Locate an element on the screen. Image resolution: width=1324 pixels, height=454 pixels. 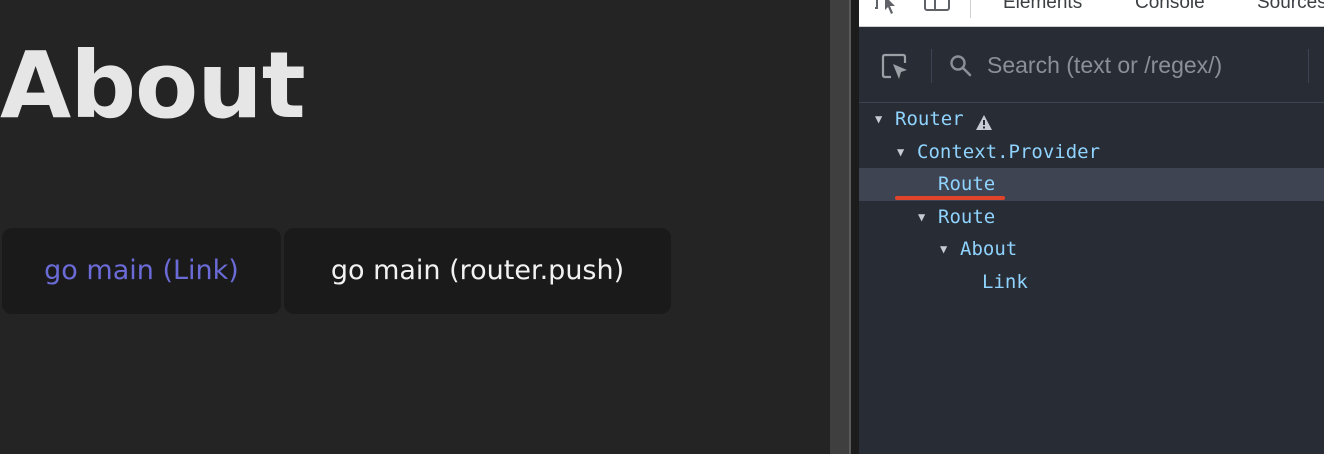
component-search-input is located at coordinates (1137, 65).